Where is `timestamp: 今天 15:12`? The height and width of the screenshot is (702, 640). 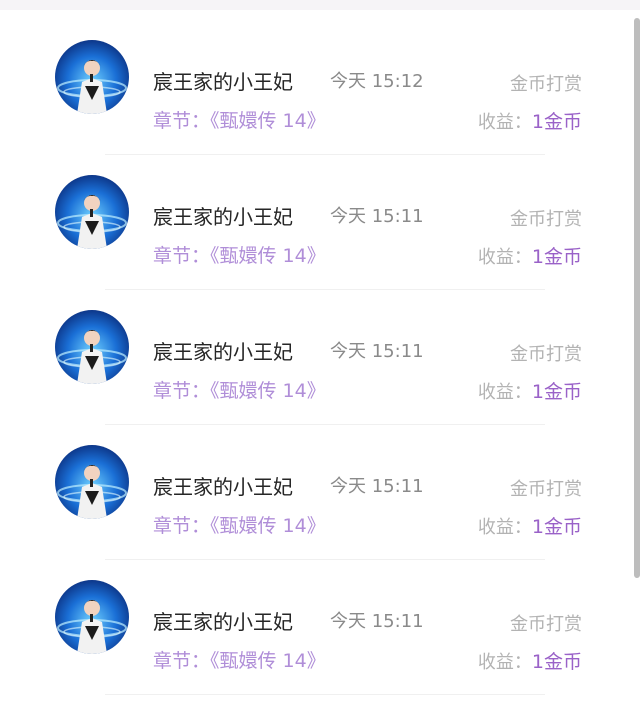
timestamp: 今天 15:12 is located at coordinates (377, 81).